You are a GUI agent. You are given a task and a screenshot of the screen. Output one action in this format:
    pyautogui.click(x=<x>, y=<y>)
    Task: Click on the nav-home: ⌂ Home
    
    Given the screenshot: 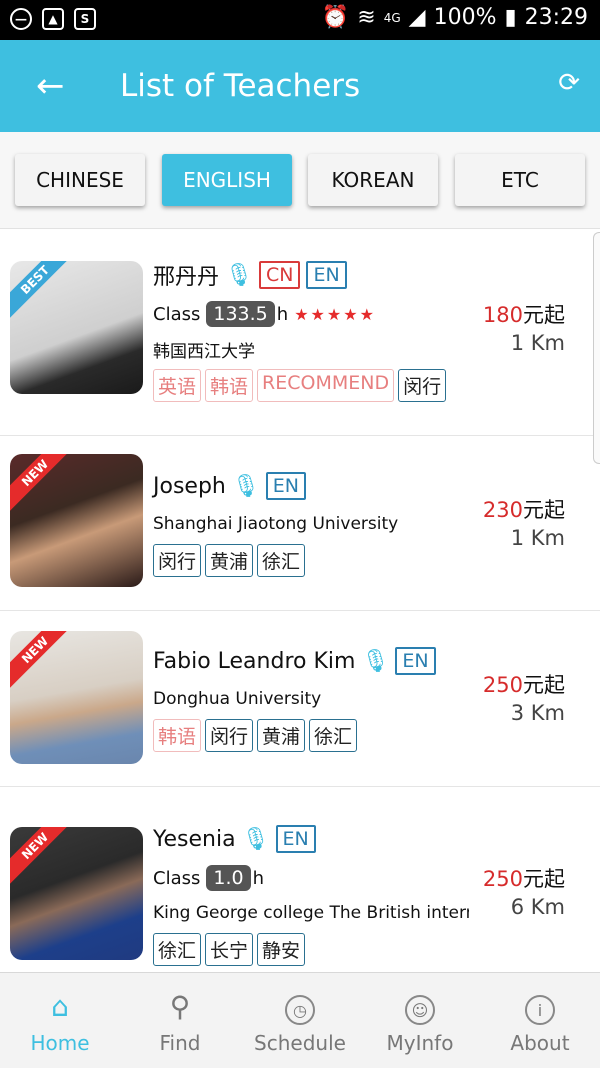 What is the action you would take?
    pyautogui.click(x=60, y=1020)
    